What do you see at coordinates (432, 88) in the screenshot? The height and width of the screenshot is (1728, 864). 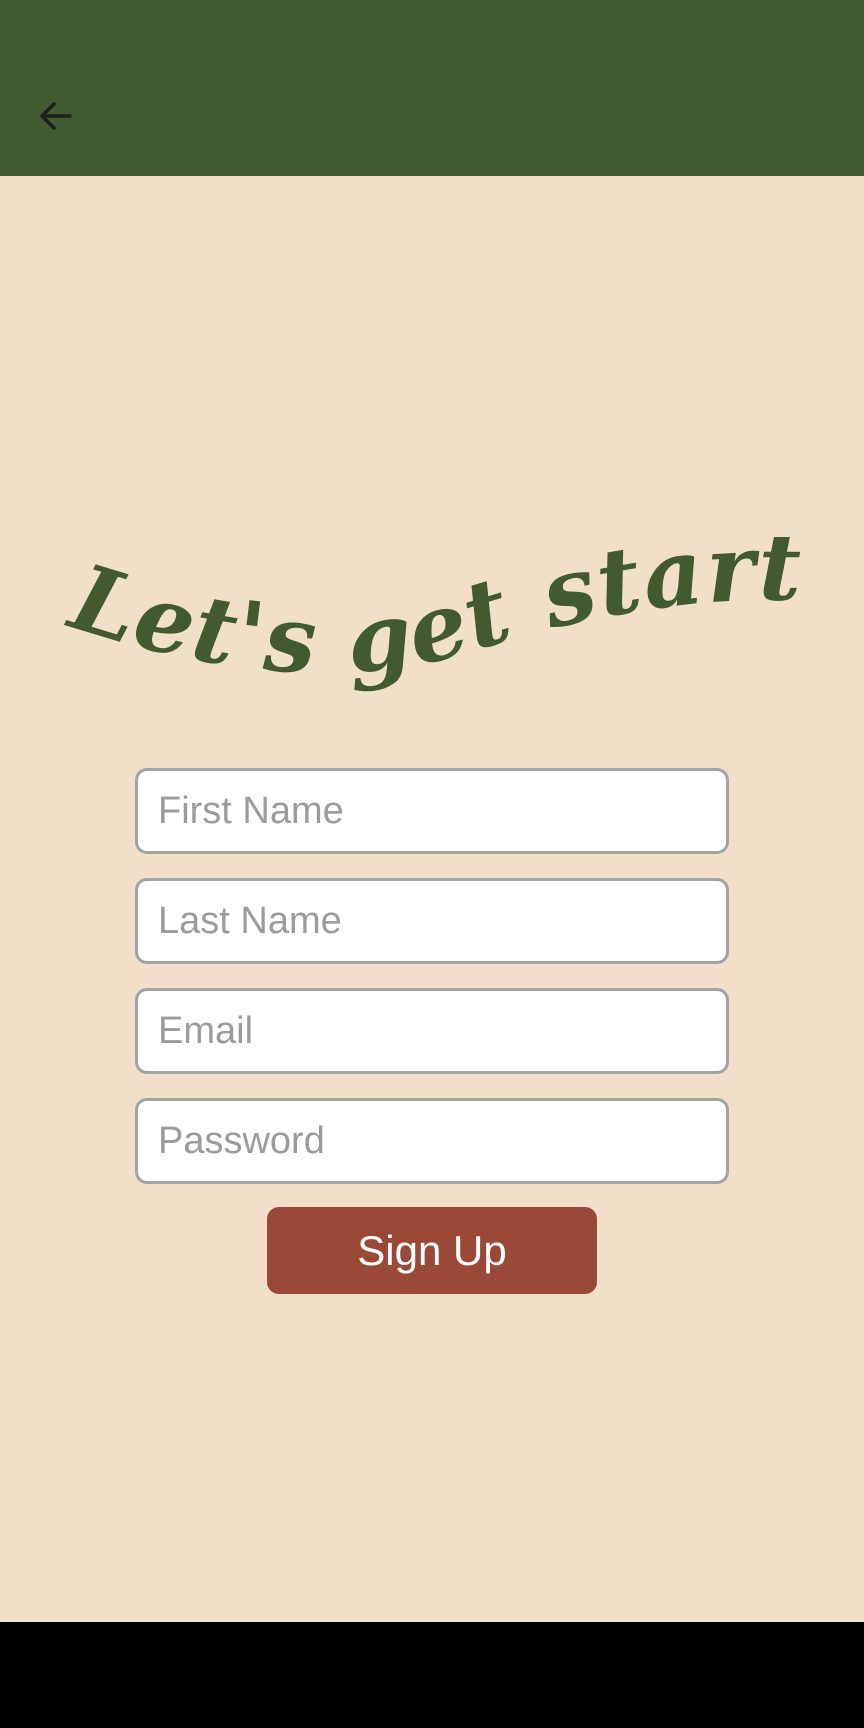 I see `top-app-bar` at bounding box center [432, 88].